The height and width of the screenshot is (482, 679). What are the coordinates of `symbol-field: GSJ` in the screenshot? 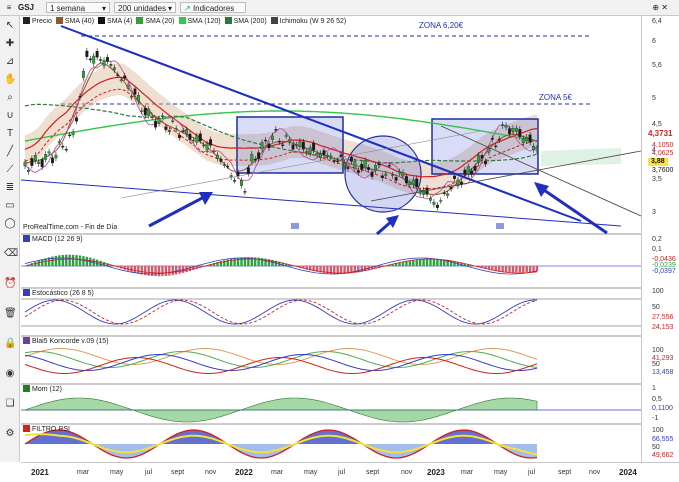 It's located at (26, 7).